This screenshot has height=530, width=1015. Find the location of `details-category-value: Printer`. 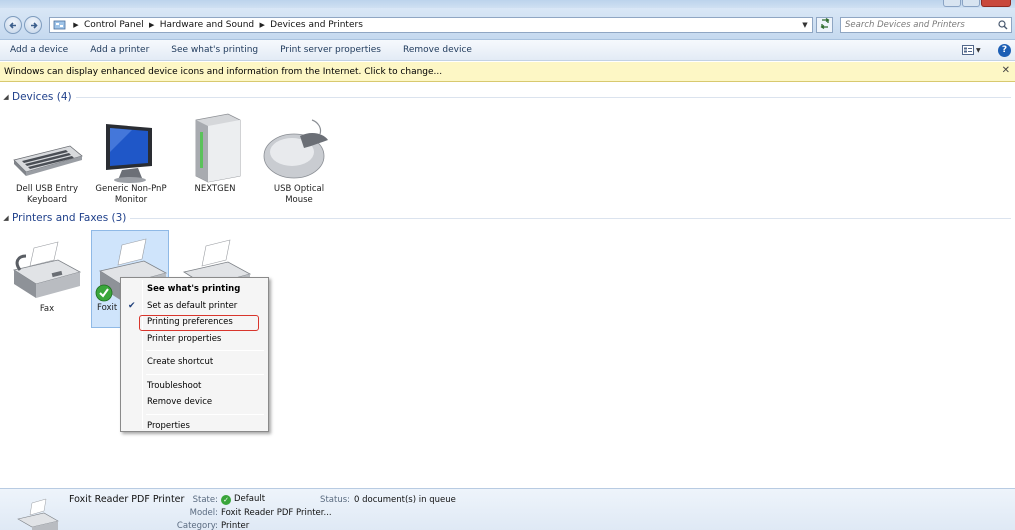

details-category-value: Printer is located at coordinates (235, 525).